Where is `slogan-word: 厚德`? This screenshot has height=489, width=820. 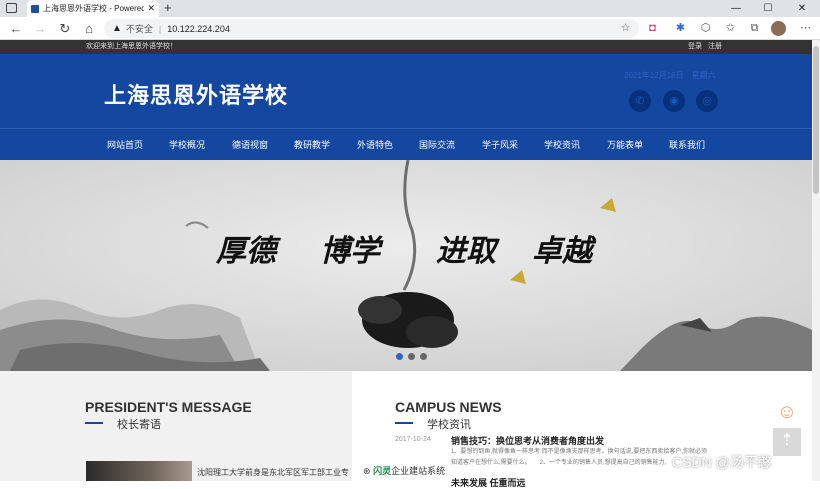
slogan-word: 厚德 is located at coordinates (246, 251).